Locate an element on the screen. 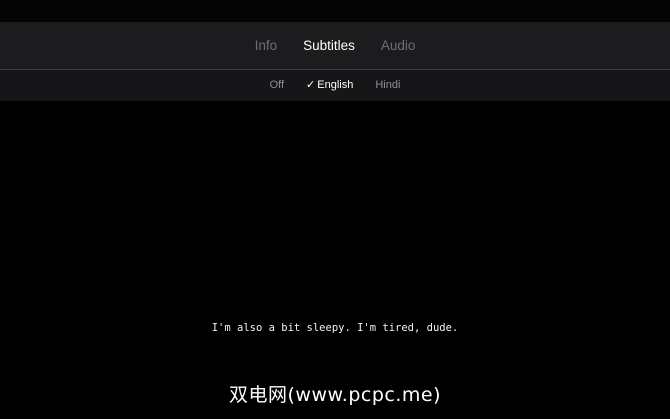  subtitle-option-off-label: Off is located at coordinates (277, 85).